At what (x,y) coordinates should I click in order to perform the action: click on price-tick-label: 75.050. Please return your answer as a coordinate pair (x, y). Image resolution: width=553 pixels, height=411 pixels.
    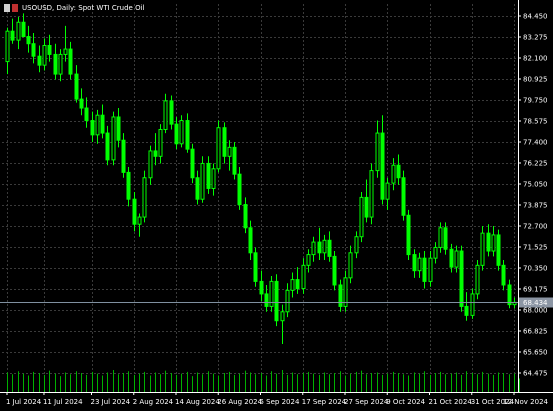
    Looking at the image, I should click on (535, 185).